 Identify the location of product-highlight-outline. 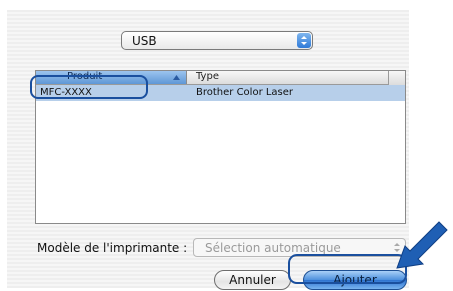
(89, 87).